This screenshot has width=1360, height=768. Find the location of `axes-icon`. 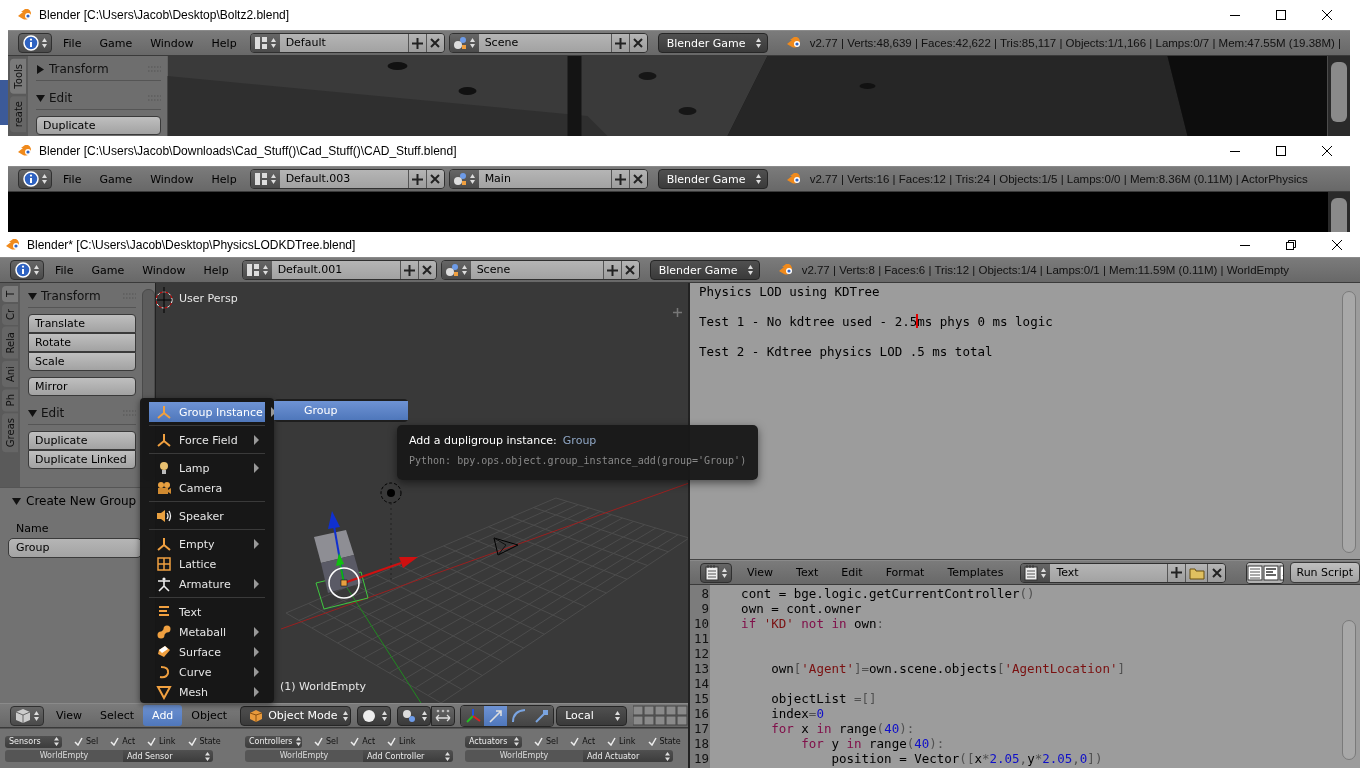

axes-icon is located at coordinates (164, 412).